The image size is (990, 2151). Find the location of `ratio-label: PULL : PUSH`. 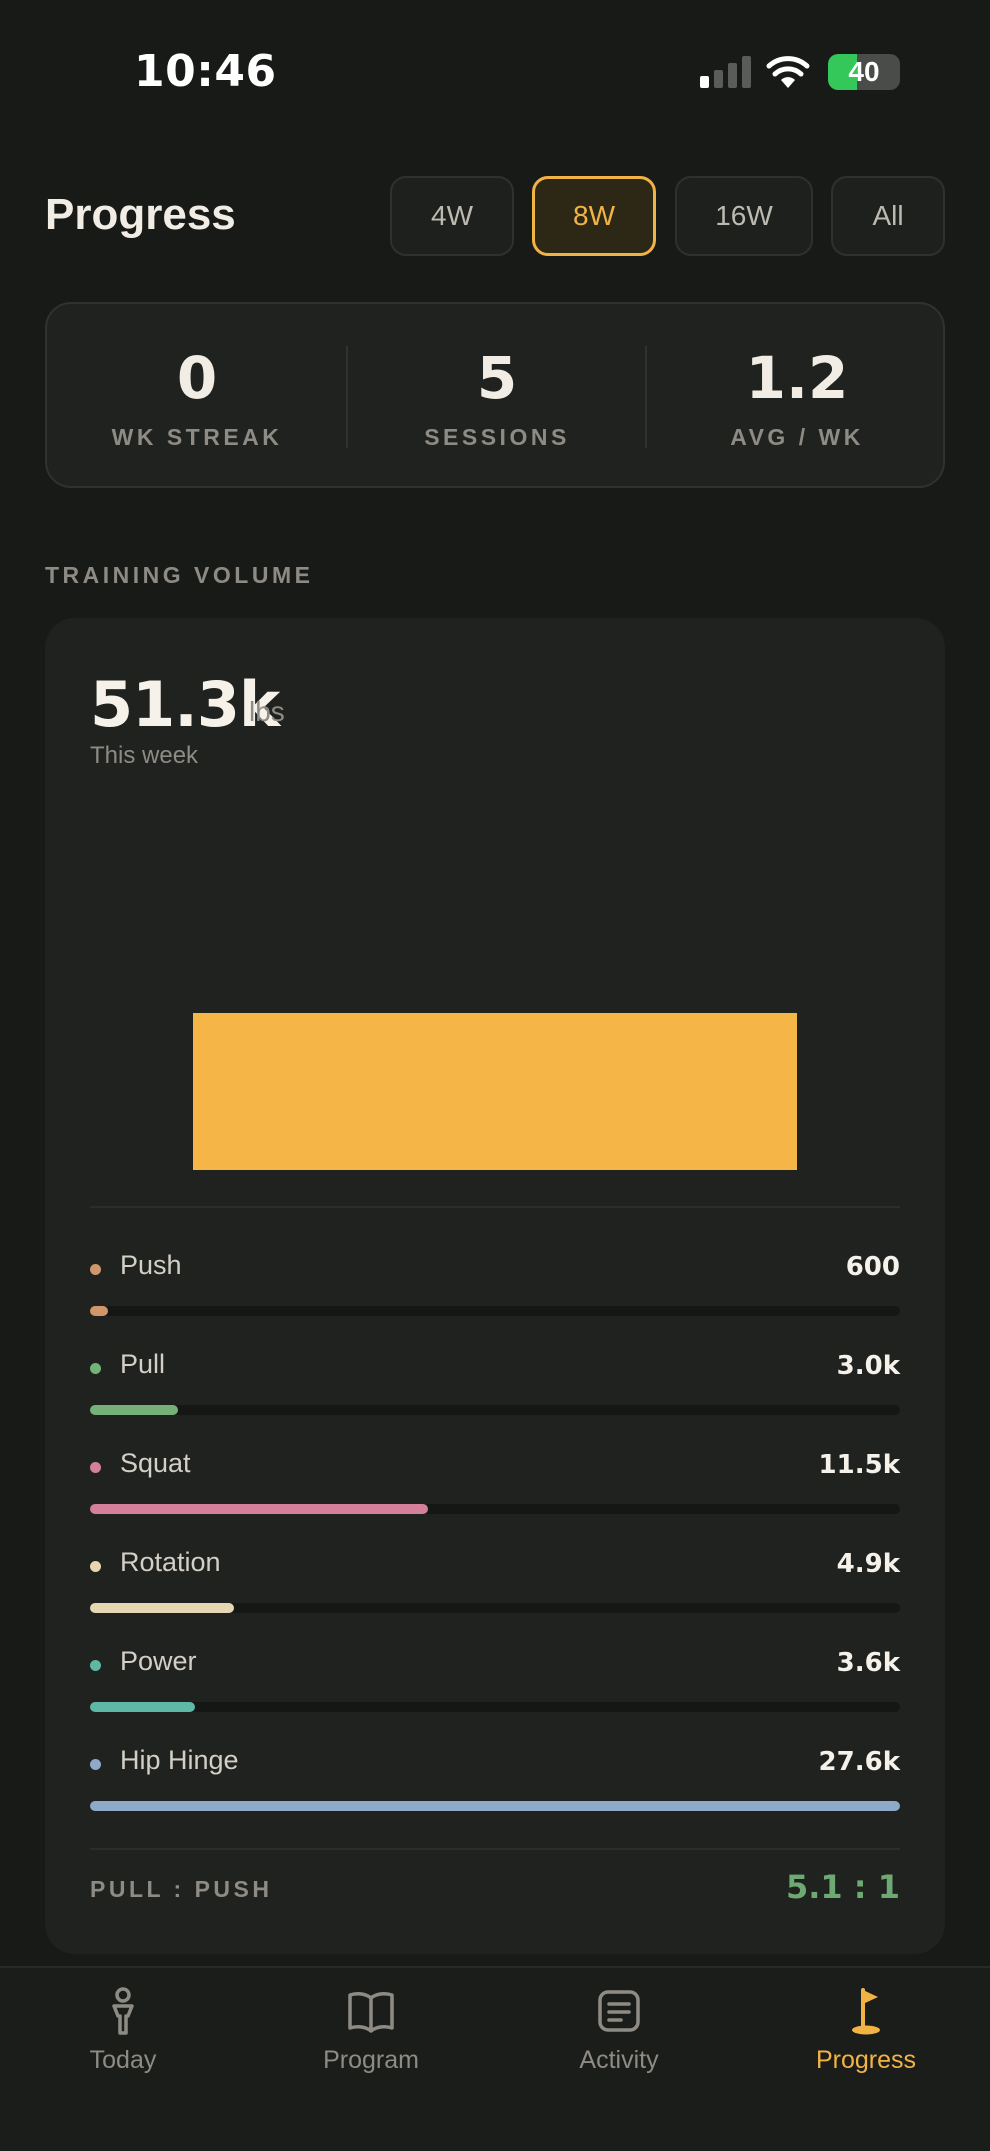

ratio-label: PULL : PUSH is located at coordinates (181, 1889).